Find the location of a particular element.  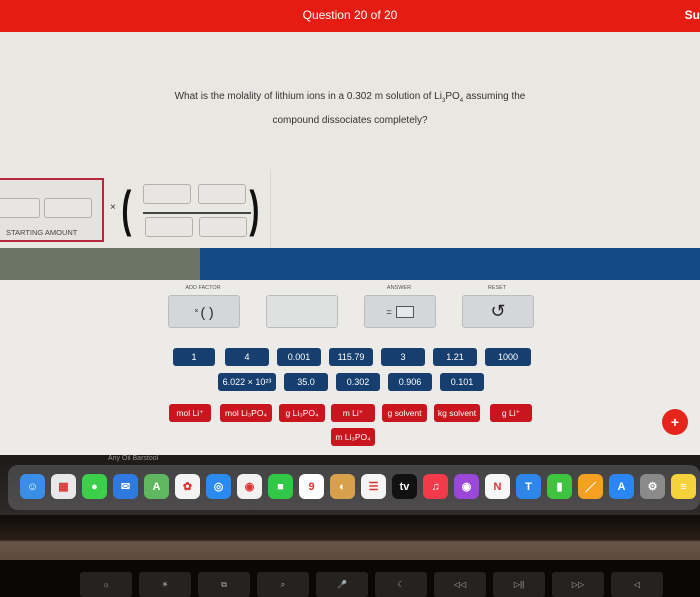

dock-app-system-preferences-icon: ⚙ is located at coordinates (652, 486).